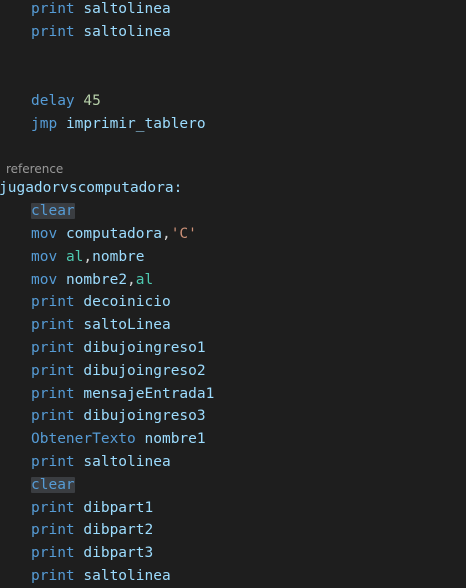 This screenshot has height=588, width=466. I want to click on operand: dibpart3, so click(118, 553).